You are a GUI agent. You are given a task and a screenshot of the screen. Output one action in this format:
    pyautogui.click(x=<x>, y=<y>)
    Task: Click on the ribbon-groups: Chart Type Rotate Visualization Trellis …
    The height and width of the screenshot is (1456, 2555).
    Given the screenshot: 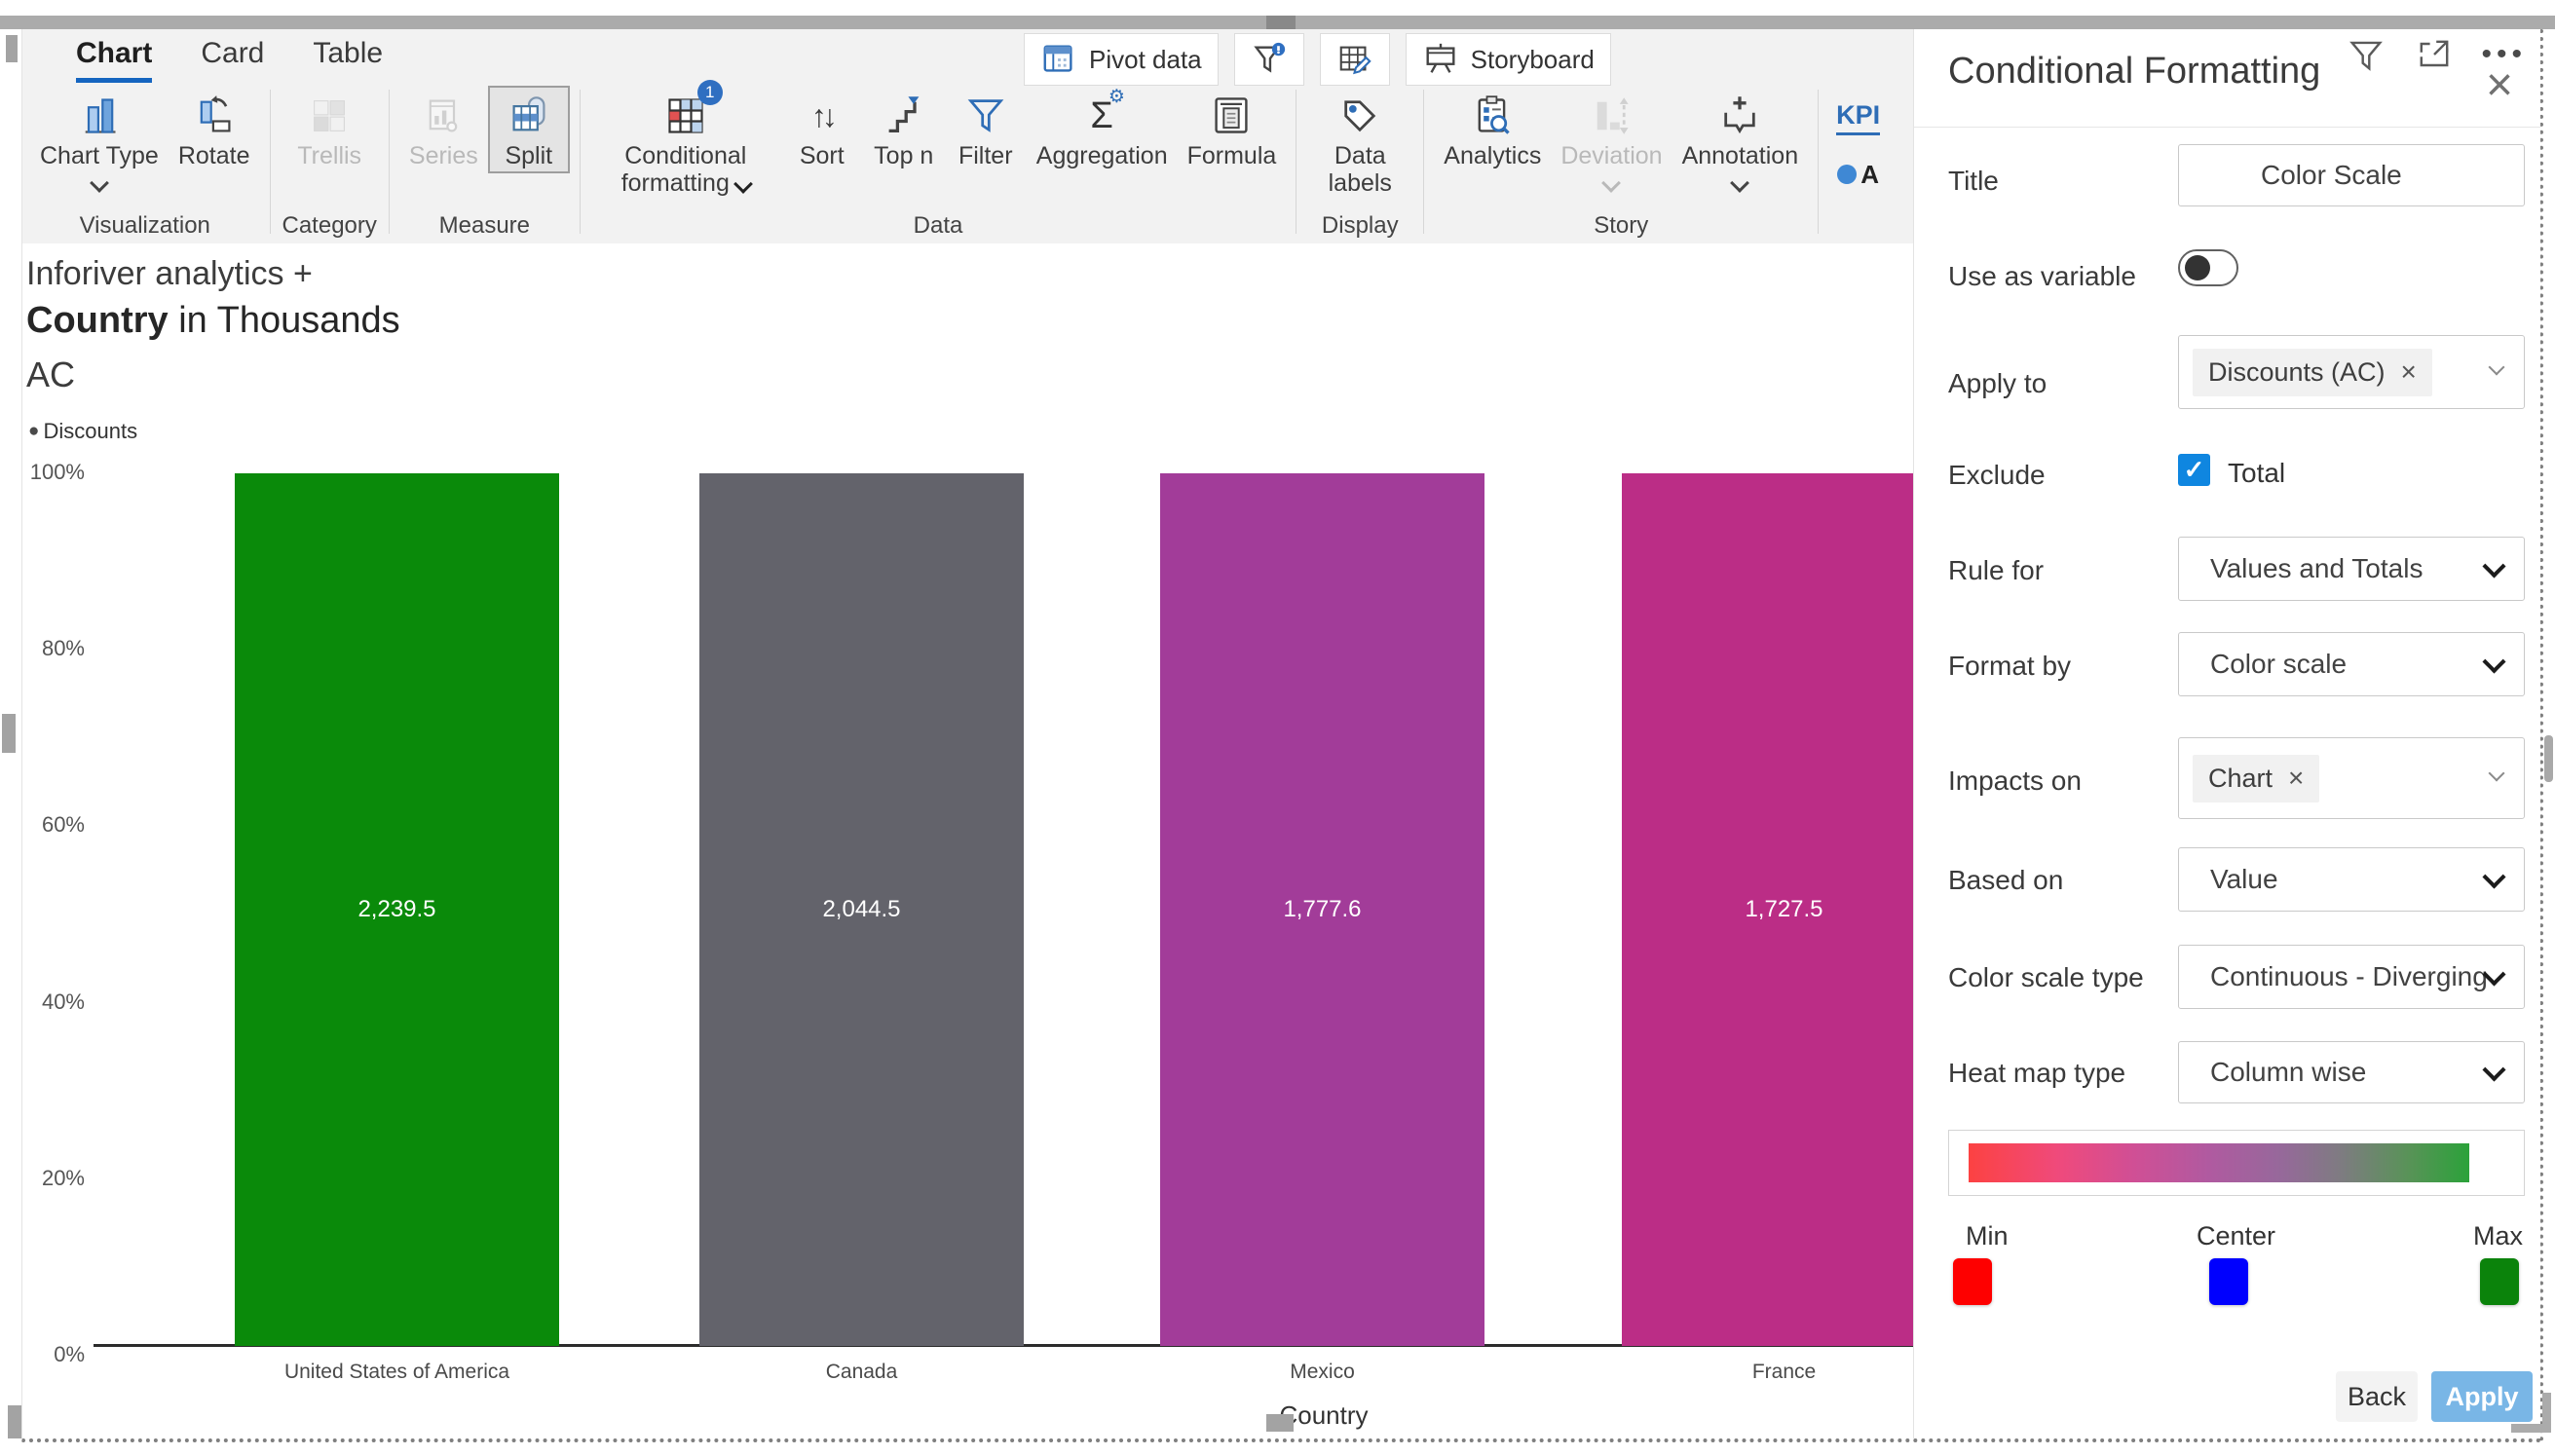 What is the action you would take?
    pyautogui.click(x=1092, y=160)
    